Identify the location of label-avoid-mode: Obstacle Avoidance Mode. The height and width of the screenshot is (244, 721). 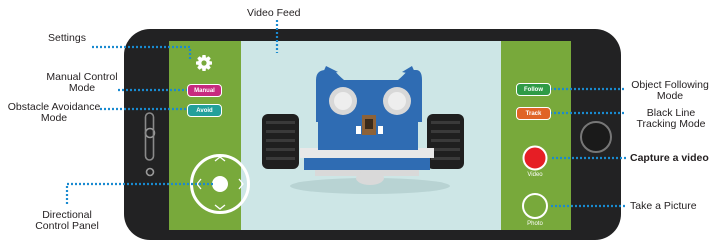
(54, 113).